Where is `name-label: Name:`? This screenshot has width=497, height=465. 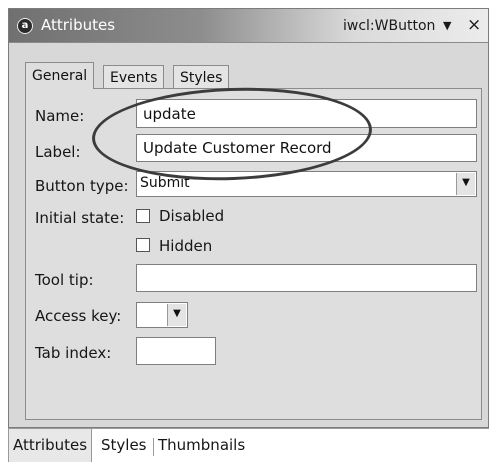 name-label: Name: is located at coordinates (60, 116).